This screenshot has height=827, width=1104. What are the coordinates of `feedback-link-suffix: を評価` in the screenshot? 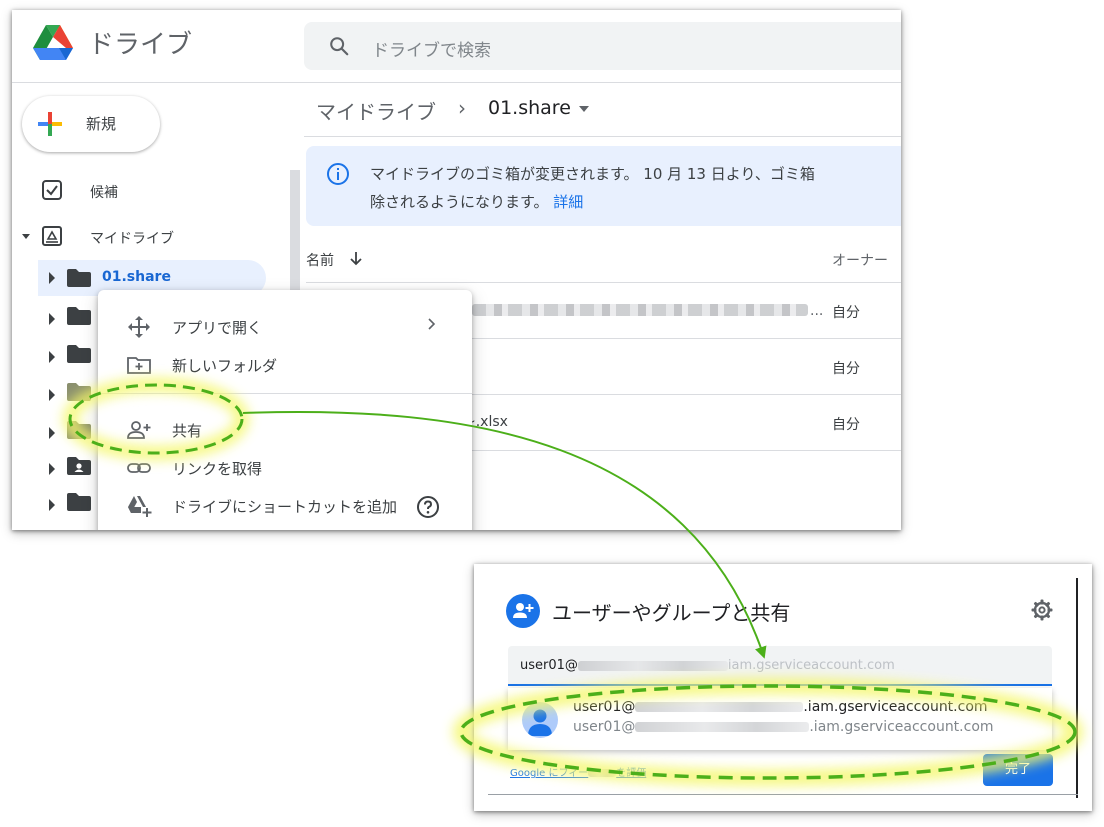 It's located at (631, 773).